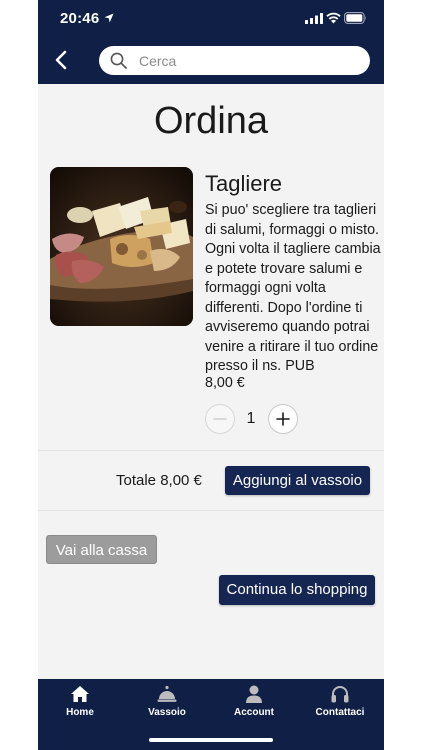 This screenshot has height=750, width=422. I want to click on product-name: Tagliere, so click(244, 183).